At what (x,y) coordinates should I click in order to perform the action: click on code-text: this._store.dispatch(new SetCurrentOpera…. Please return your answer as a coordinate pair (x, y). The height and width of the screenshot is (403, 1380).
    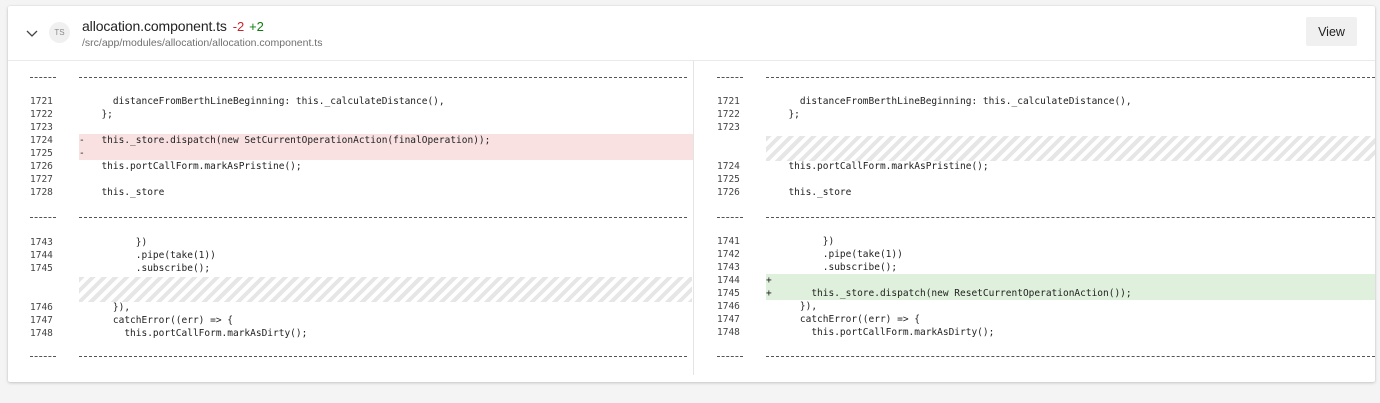
    Looking at the image, I should click on (290, 140).